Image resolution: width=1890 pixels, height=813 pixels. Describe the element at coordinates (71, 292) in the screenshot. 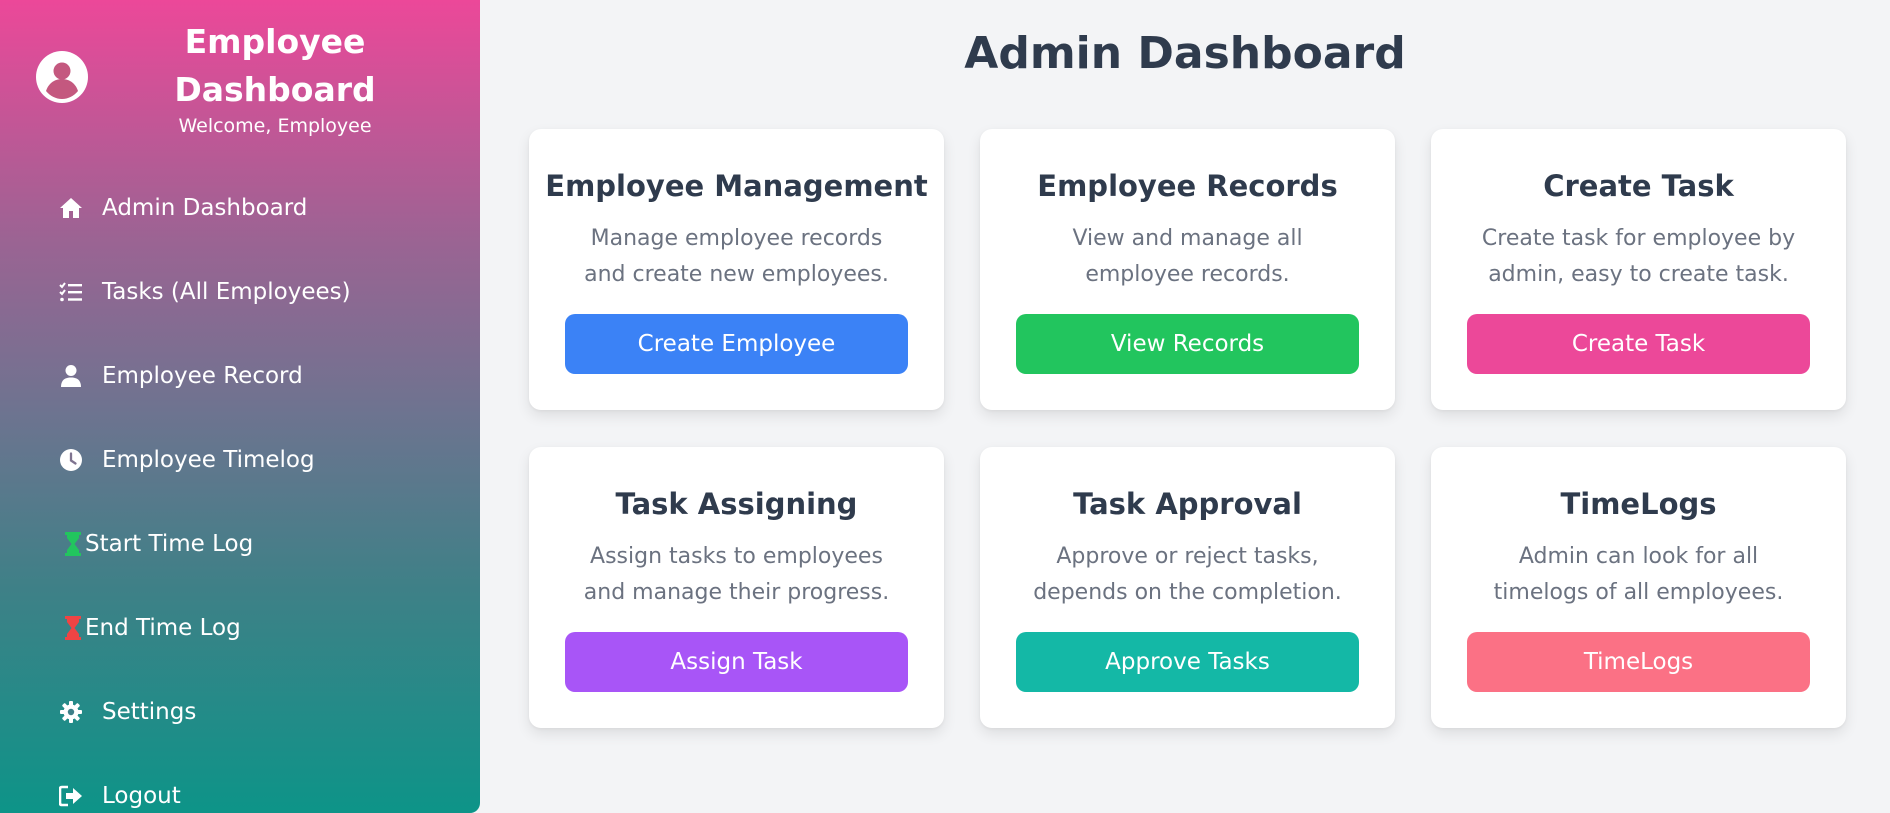

I see `task-list-icon` at that location.